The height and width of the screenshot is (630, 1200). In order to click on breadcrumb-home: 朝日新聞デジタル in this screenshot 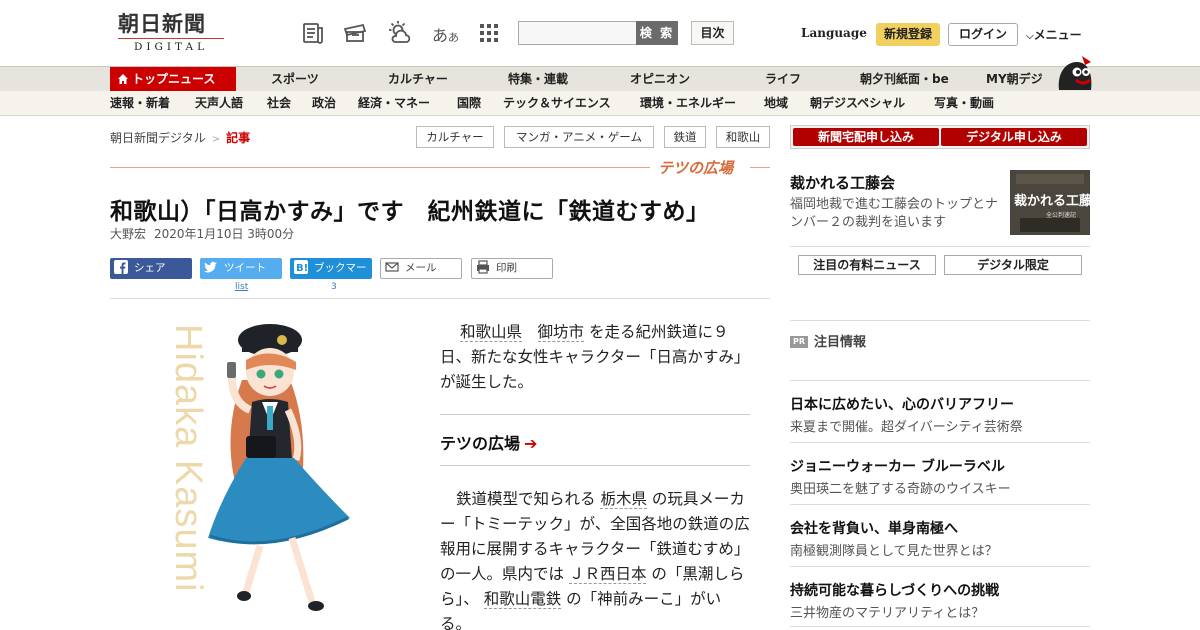, I will do `click(158, 138)`.